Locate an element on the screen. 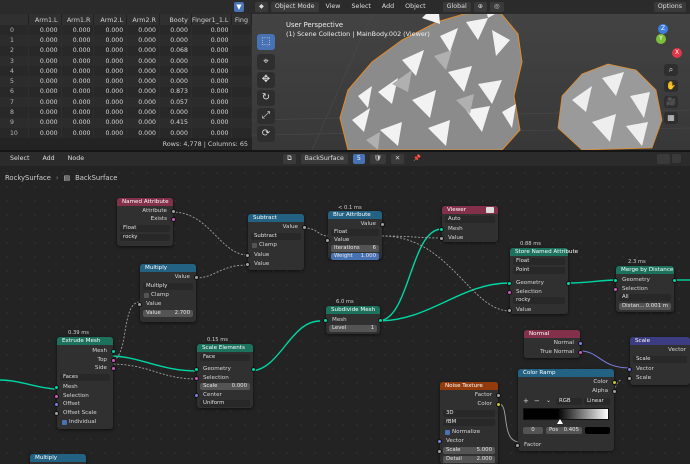 The image size is (690, 464). individual-checkbox is located at coordinates (64, 422).